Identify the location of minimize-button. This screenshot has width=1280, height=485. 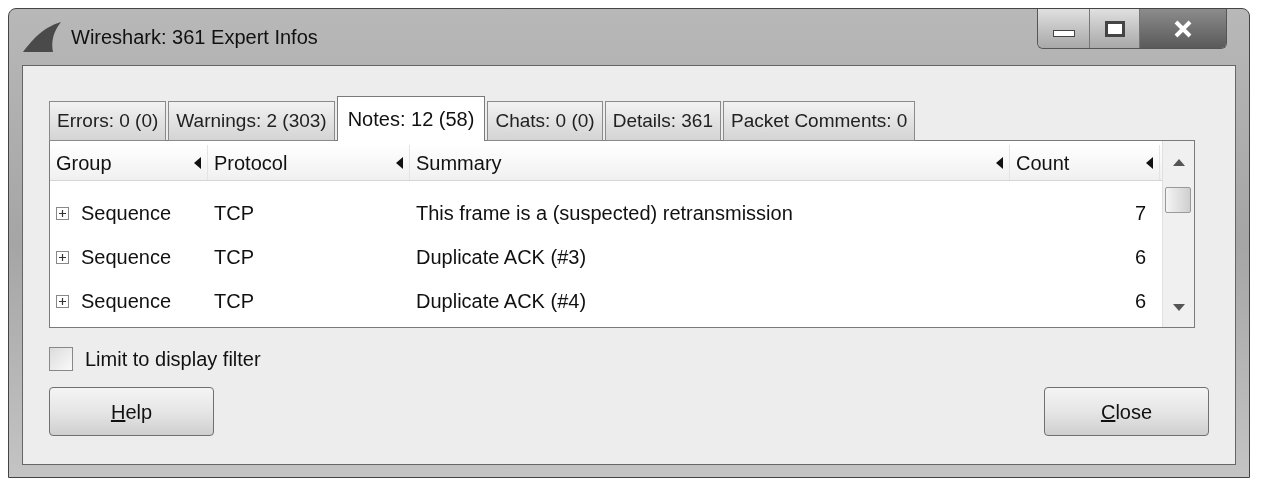
(1064, 28).